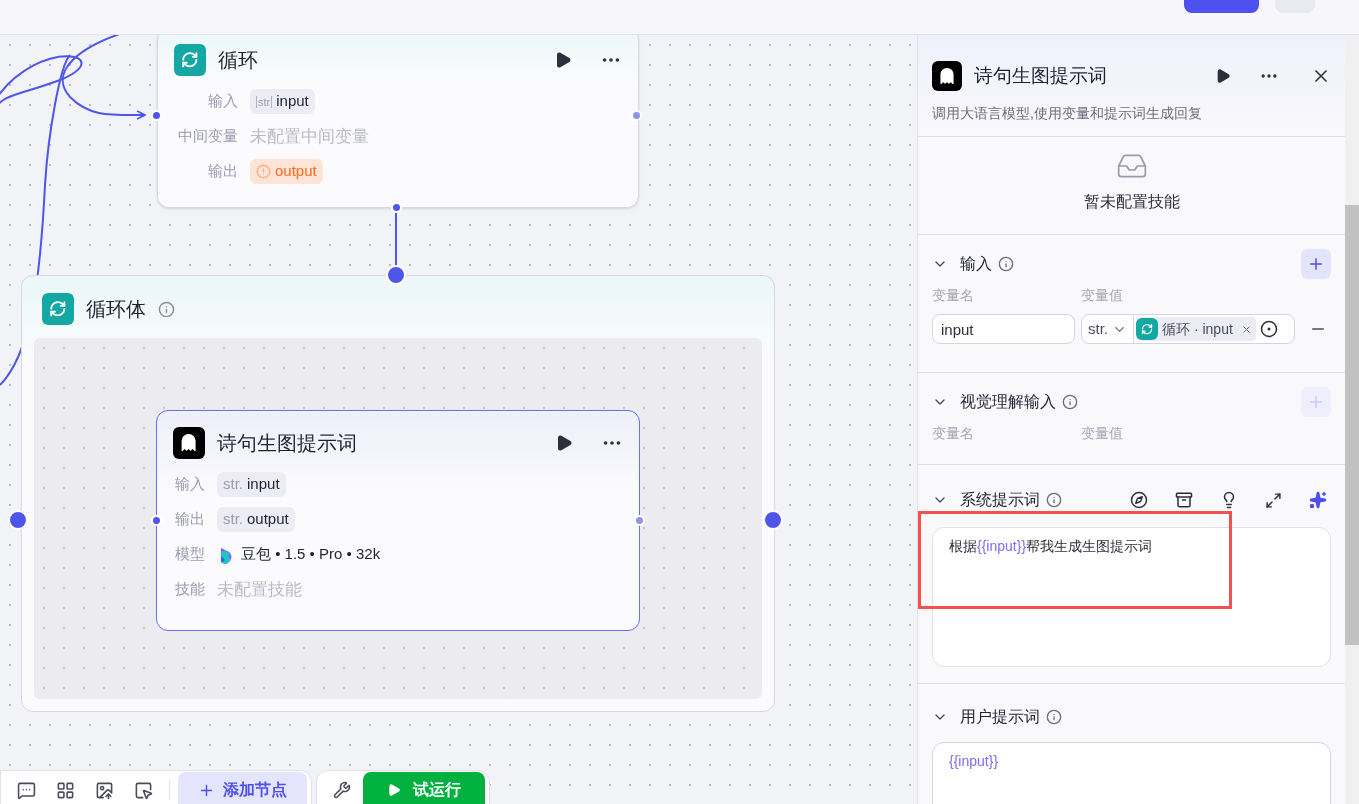 The height and width of the screenshot is (804, 1359). Describe the element at coordinates (1008, 402) in the screenshot. I see `section-title: 视觉理解输入` at that location.